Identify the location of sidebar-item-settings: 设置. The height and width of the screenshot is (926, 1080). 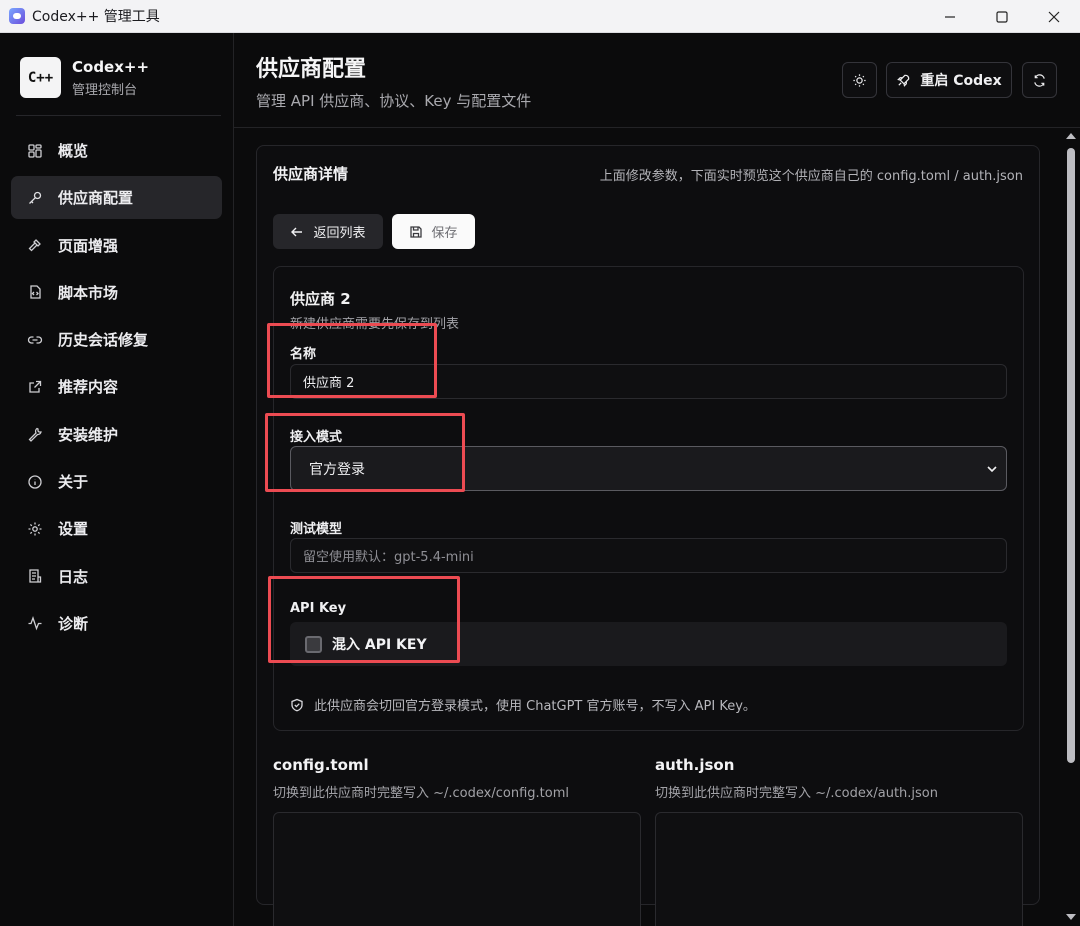
(116, 528).